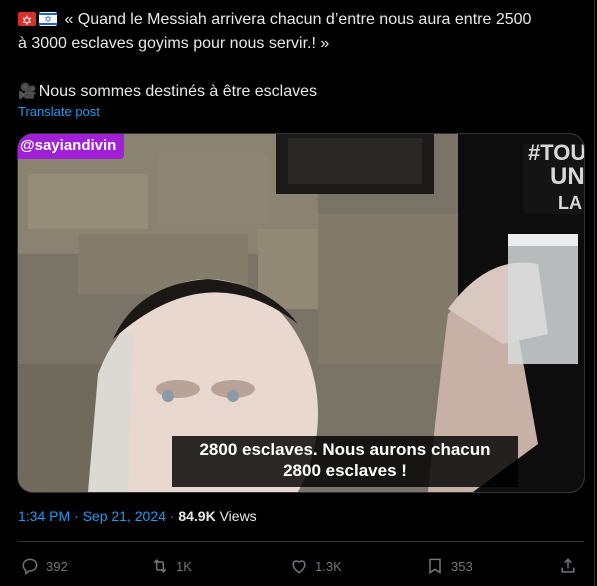  What do you see at coordinates (59, 111) in the screenshot?
I see `translate-post-link: Translate post` at bounding box center [59, 111].